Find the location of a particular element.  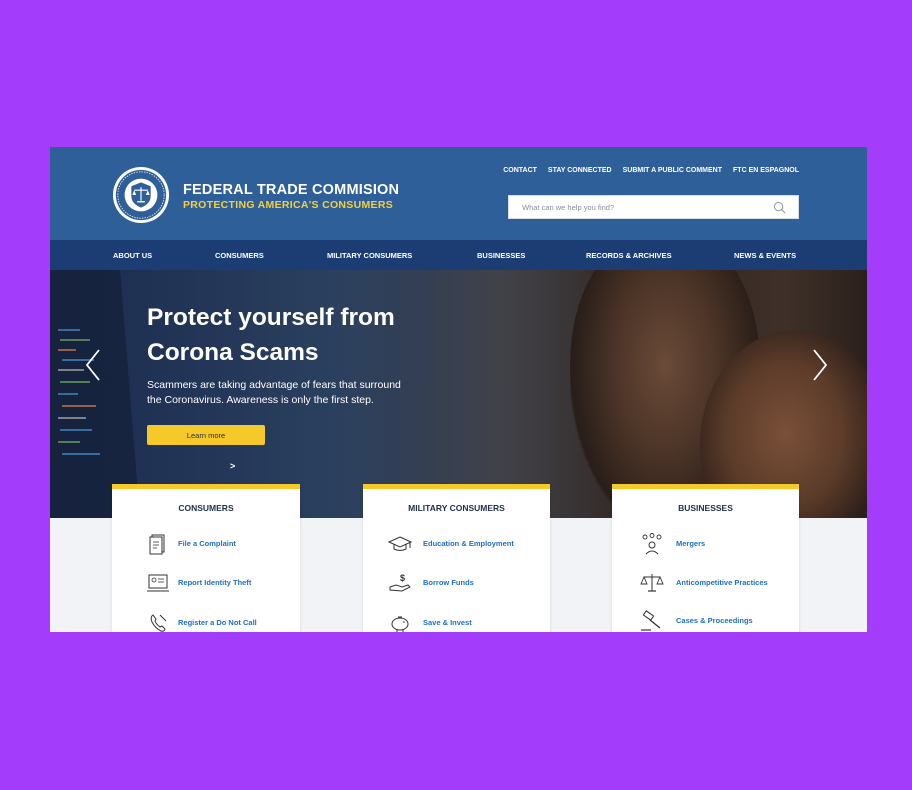

piggy-bank-icon is located at coordinates (400, 624).